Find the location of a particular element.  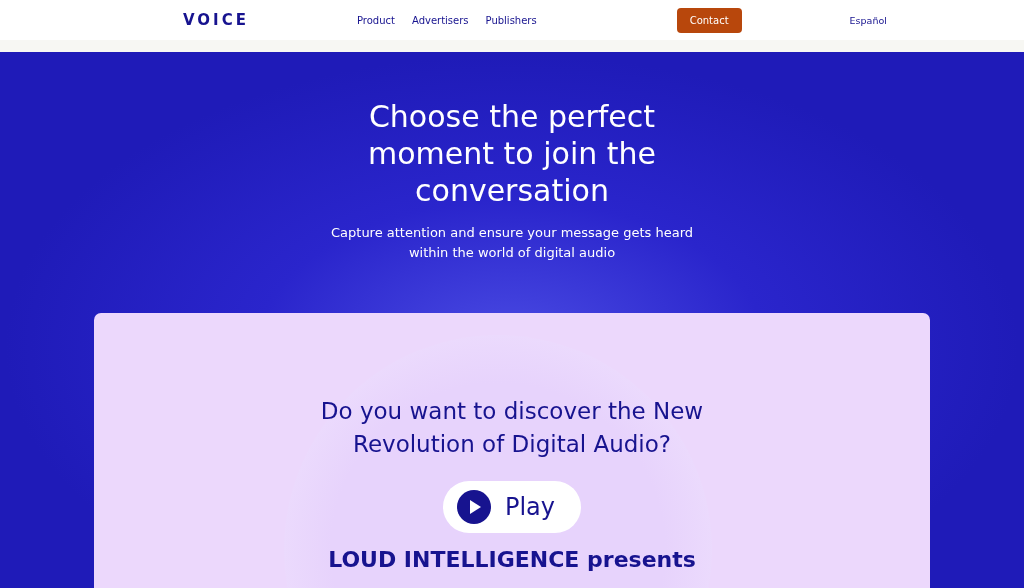

card-question: Do you want to discover the New Revolution of Digital Audio? is located at coordinates (512, 428).